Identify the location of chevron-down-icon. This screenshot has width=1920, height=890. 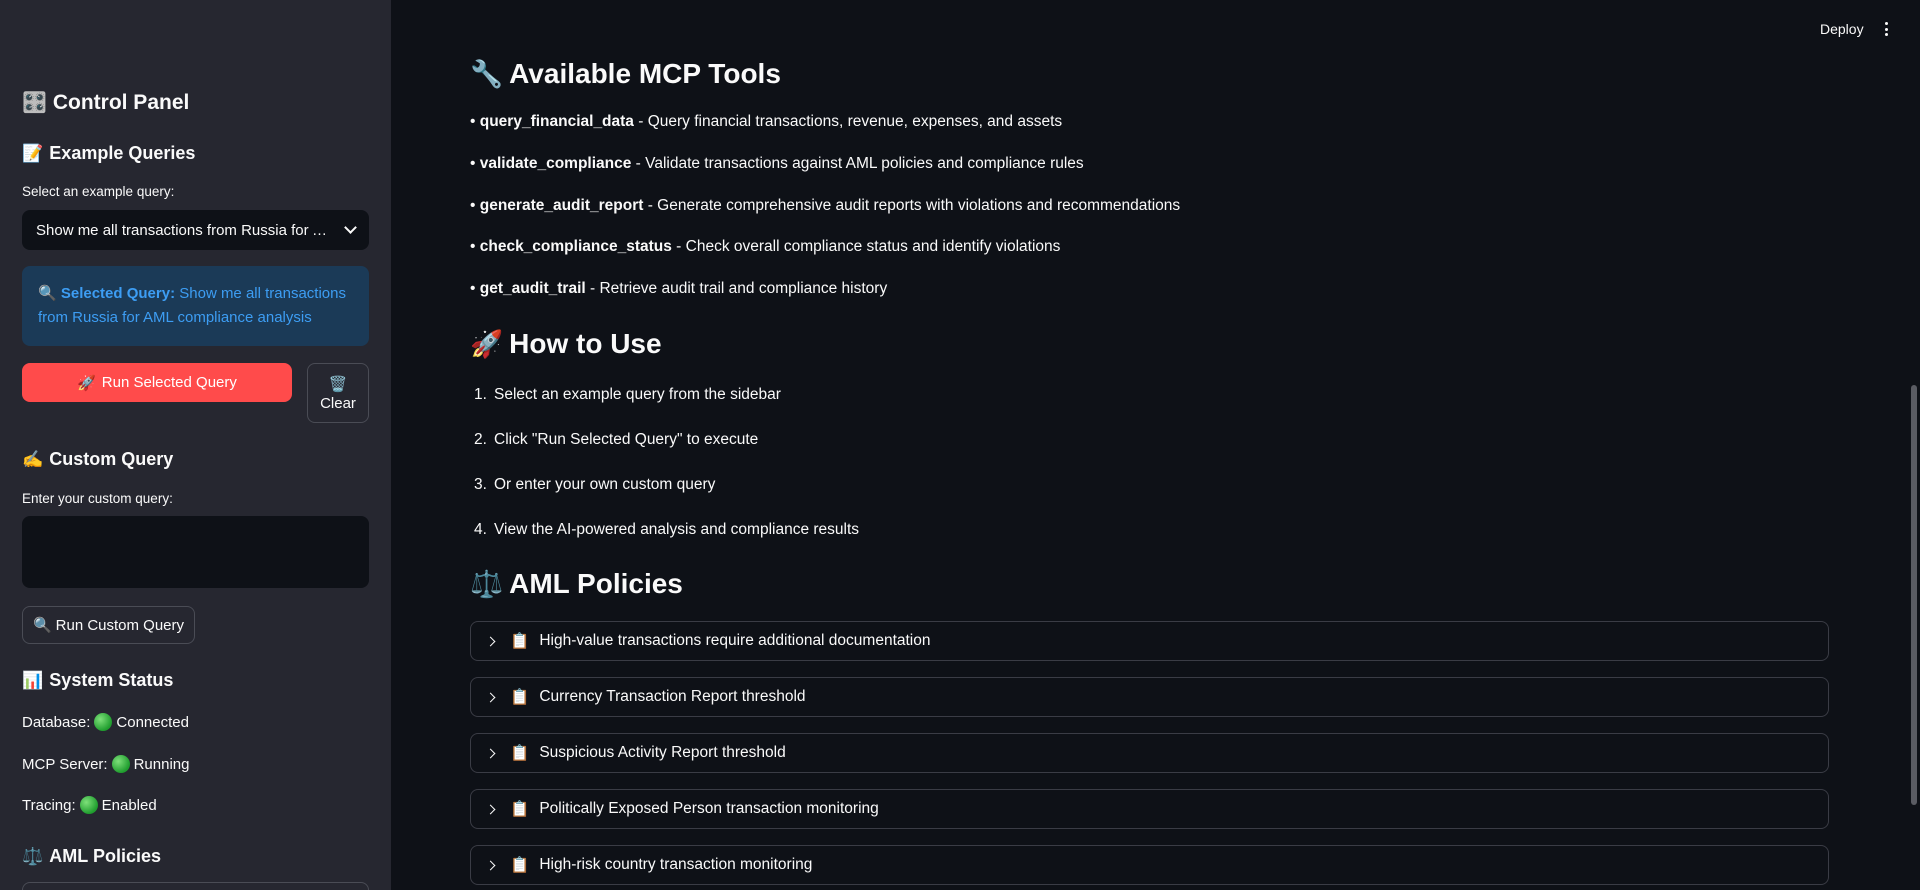
(350, 227).